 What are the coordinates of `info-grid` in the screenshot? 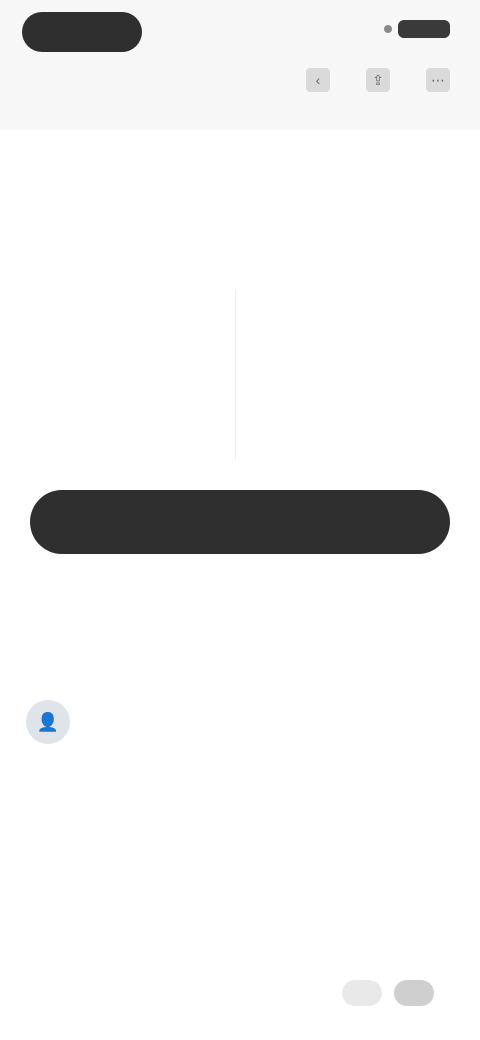 It's located at (241, 375).